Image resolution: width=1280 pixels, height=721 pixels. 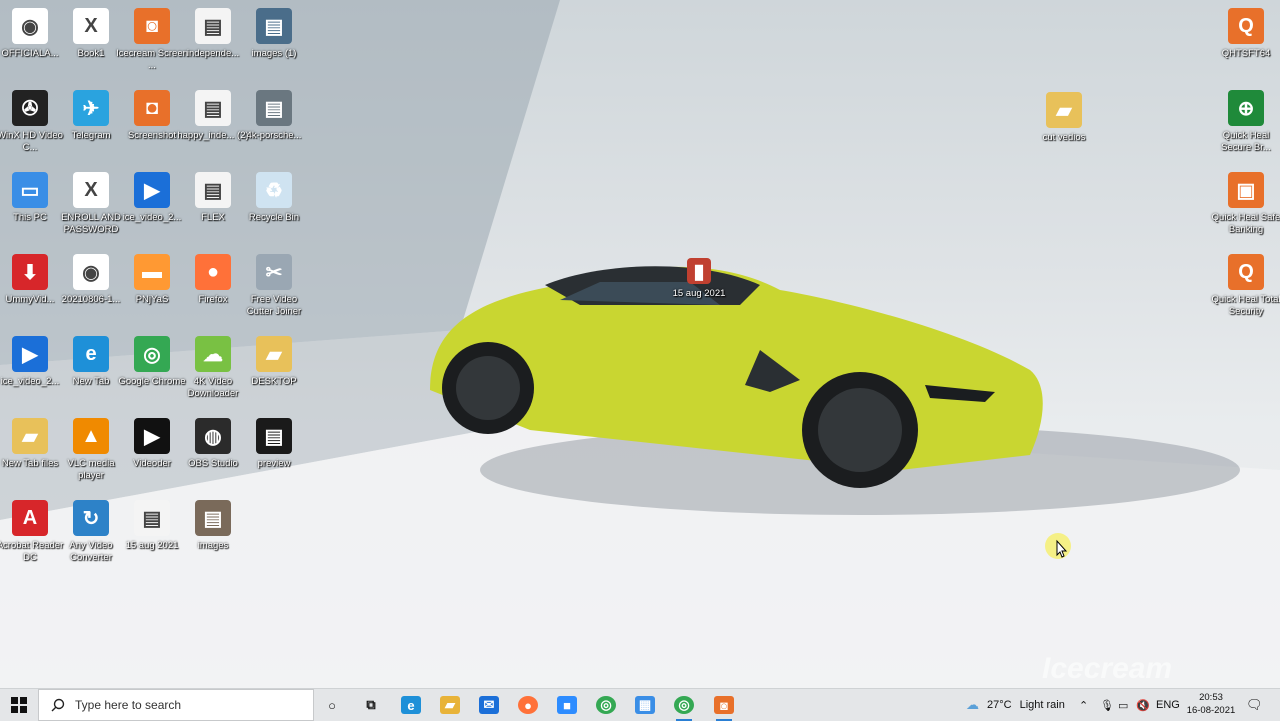 I want to click on watermark: Icecream, so click(x=1107, y=668).